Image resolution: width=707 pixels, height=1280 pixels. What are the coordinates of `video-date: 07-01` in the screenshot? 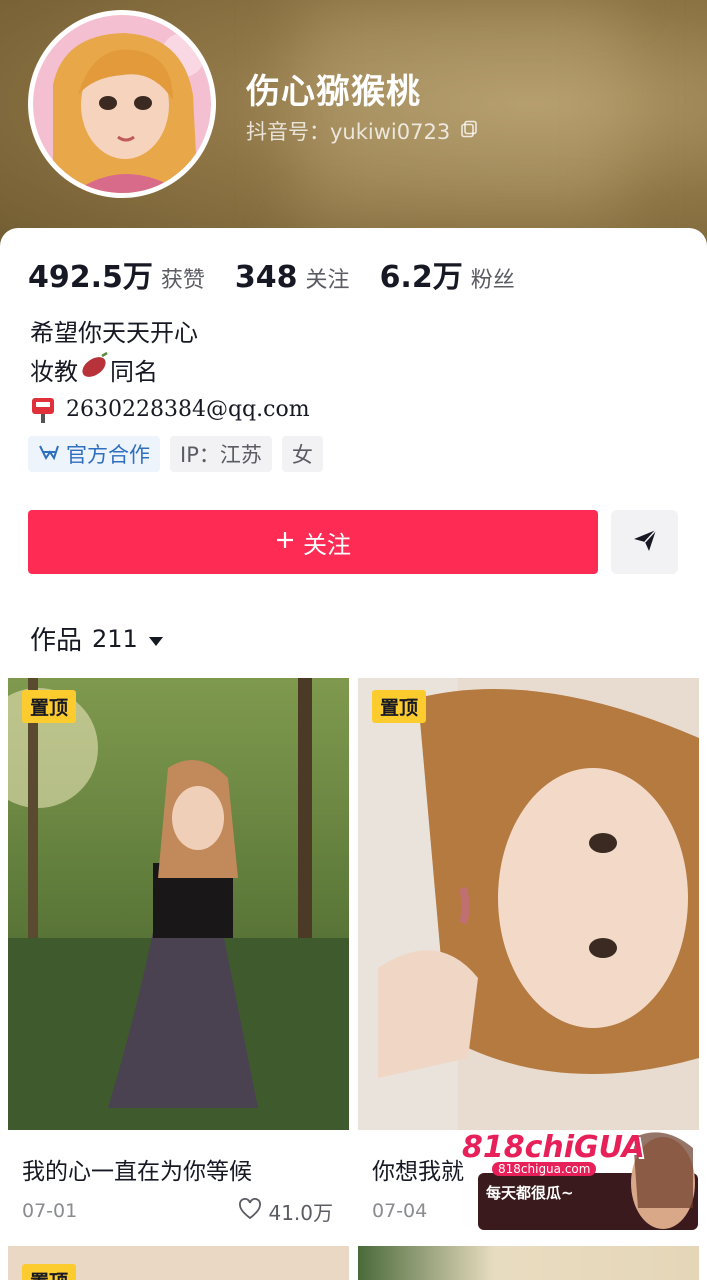 It's located at (50, 1211).